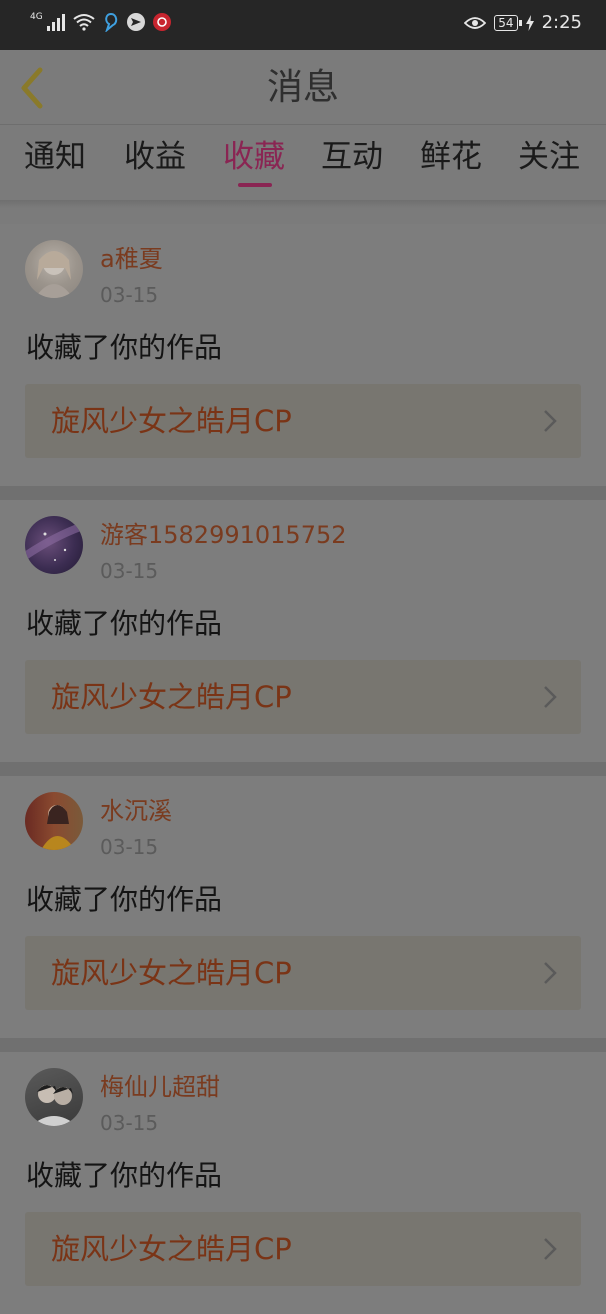 This screenshot has height=1314, width=606. What do you see at coordinates (451, 157) in the screenshot?
I see `tab-flowers: 鲜花` at bounding box center [451, 157].